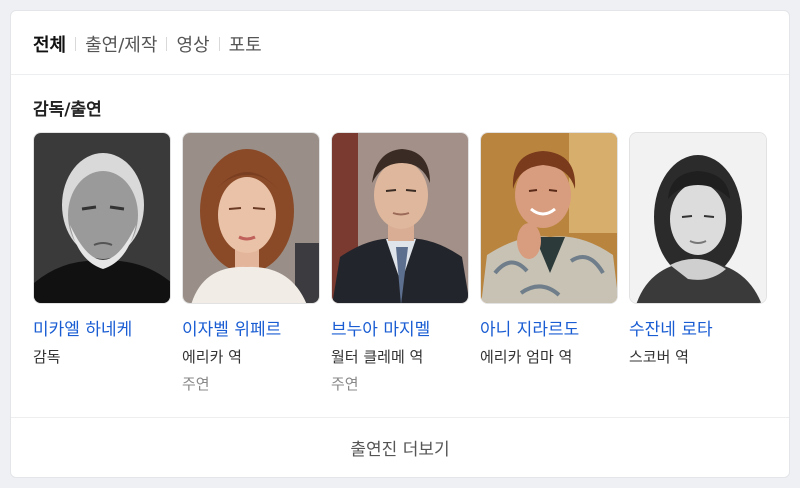 This screenshot has width=800, height=488. Describe the element at coordinates (526, 357) in the screenshot. I see `person-role: 에리카 엄마 역` at that location.